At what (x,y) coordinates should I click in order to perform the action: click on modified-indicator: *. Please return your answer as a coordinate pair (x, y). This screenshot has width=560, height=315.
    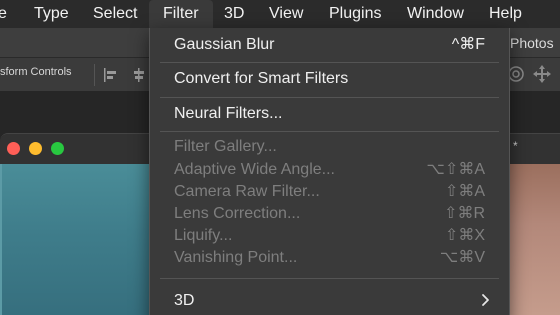
    Looking at the image, I should click on (515, 146).